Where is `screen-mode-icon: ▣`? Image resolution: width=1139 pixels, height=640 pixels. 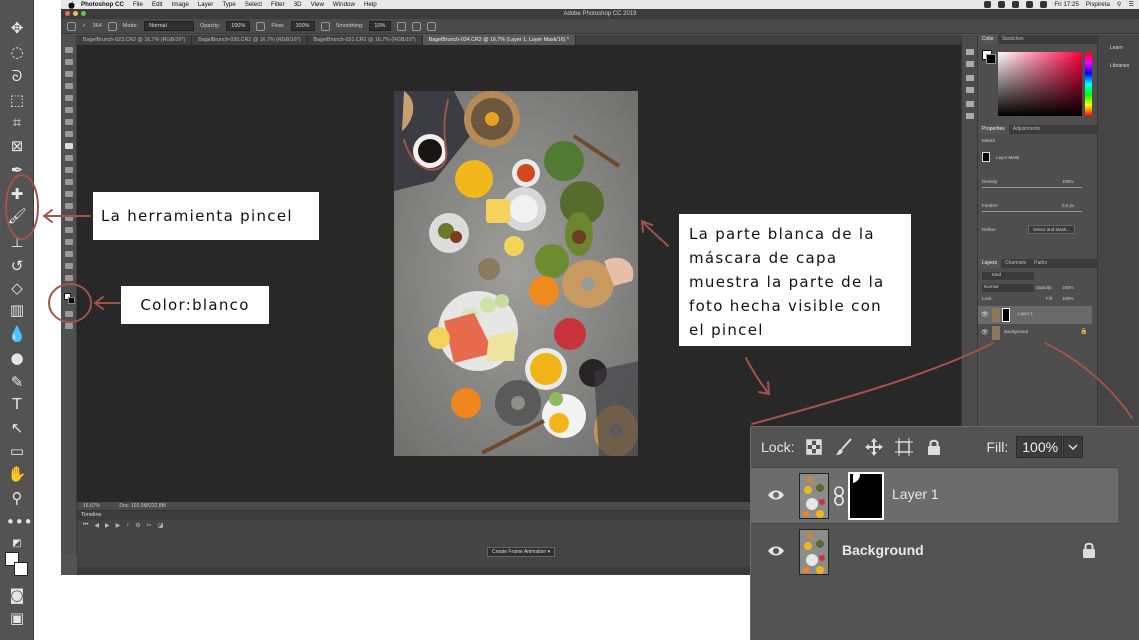 screen-mode-icon: ▣ is located at coordinates (17, 618).